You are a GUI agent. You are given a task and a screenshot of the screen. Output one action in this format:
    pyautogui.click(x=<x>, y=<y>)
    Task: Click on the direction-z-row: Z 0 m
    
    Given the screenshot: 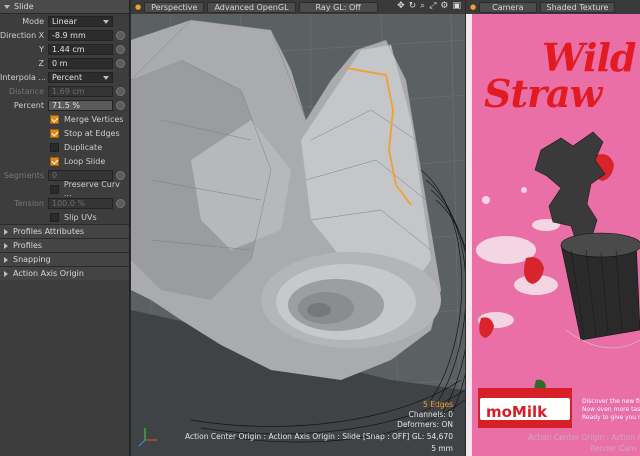 What is the action you would take?
    pyautogui.click(x=64, y=63)
    